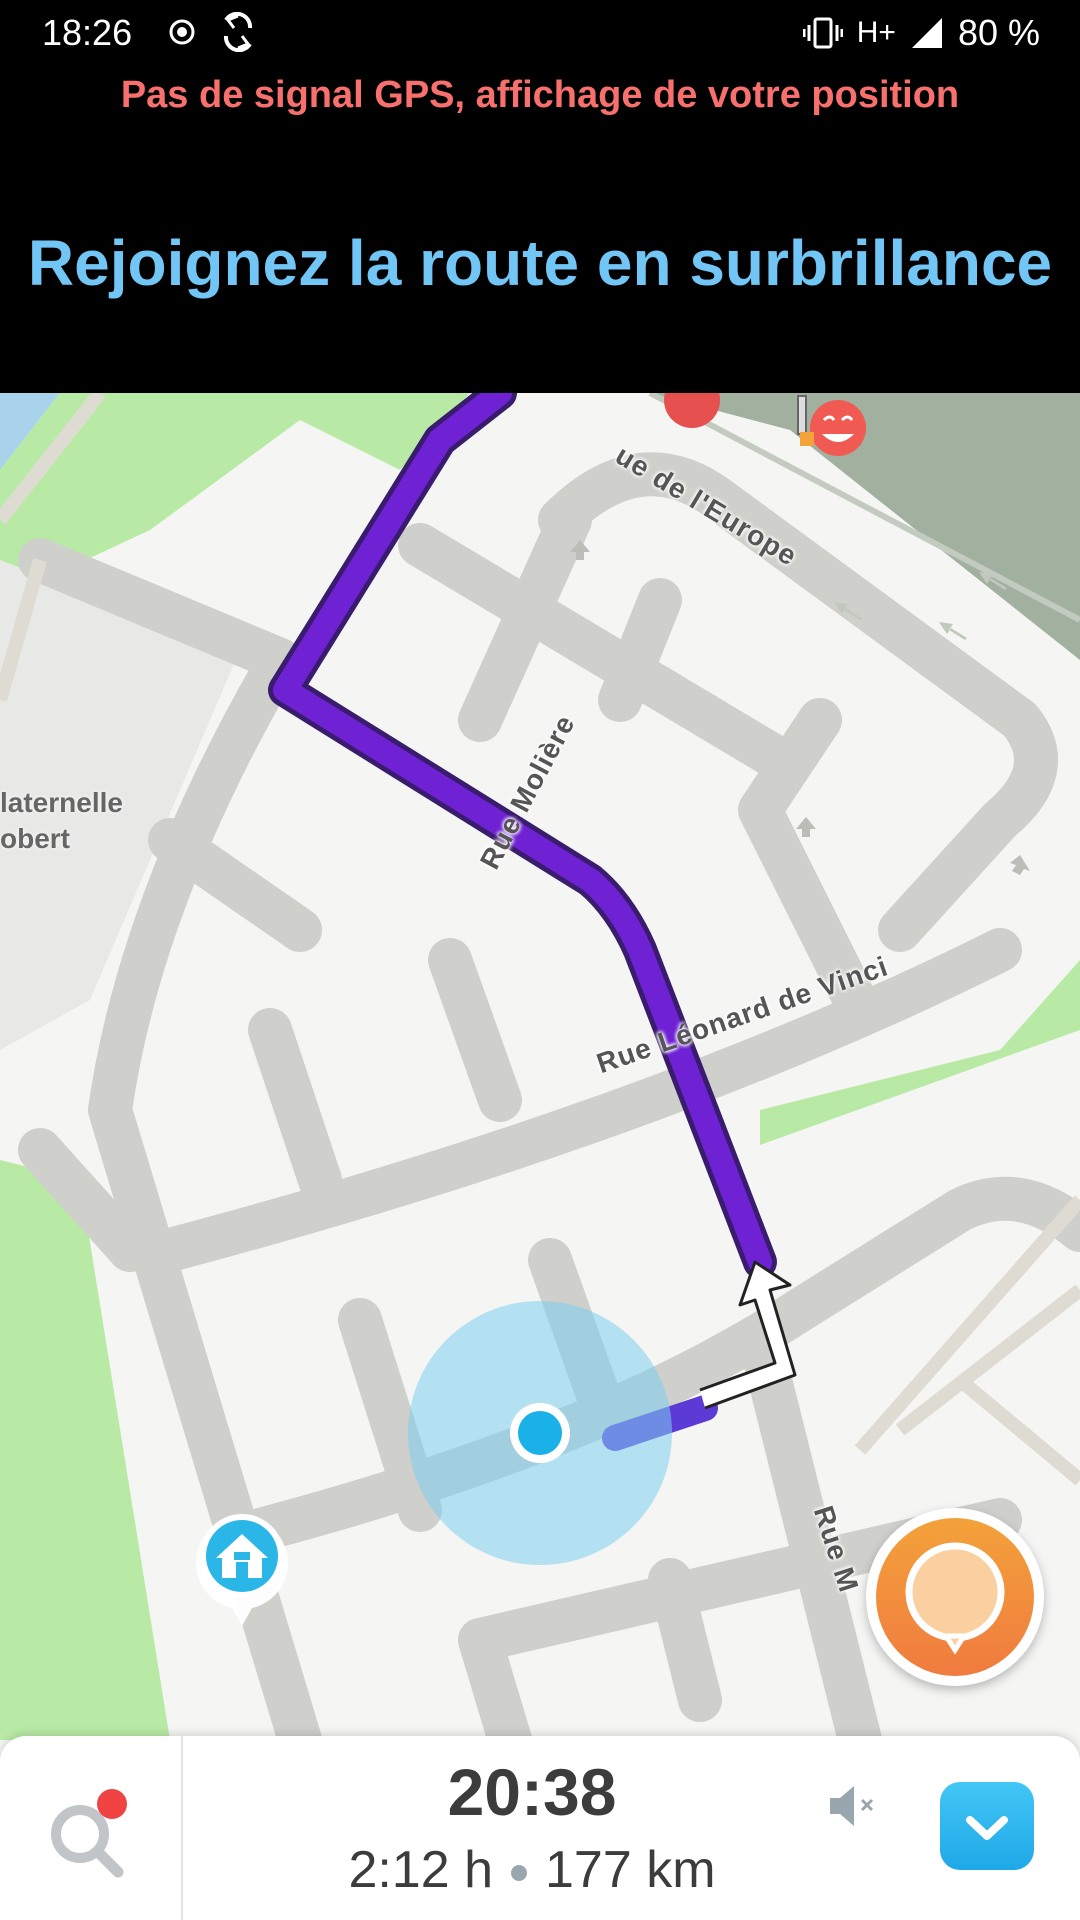 Image resolution: width=1080 pixels, height=1920 pixels. I want to click on bottom-bar: 20:38 2:12 h 177 km, so click(540, 1828).